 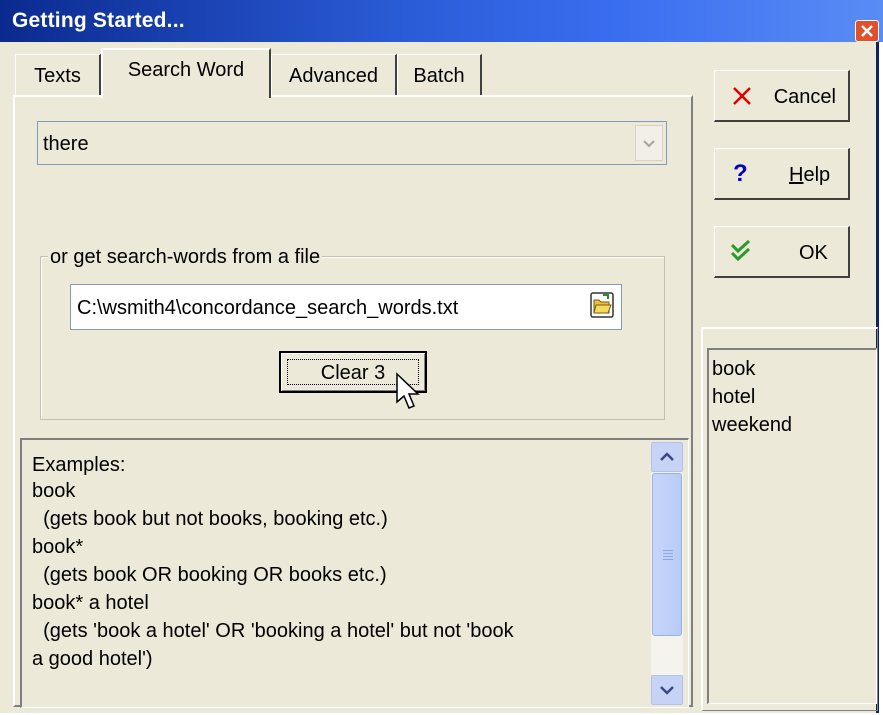 What do you see at coordinates (782, 174) in the screenshot?
I see `help-button: ? Help` at bounding box center [782, 174].